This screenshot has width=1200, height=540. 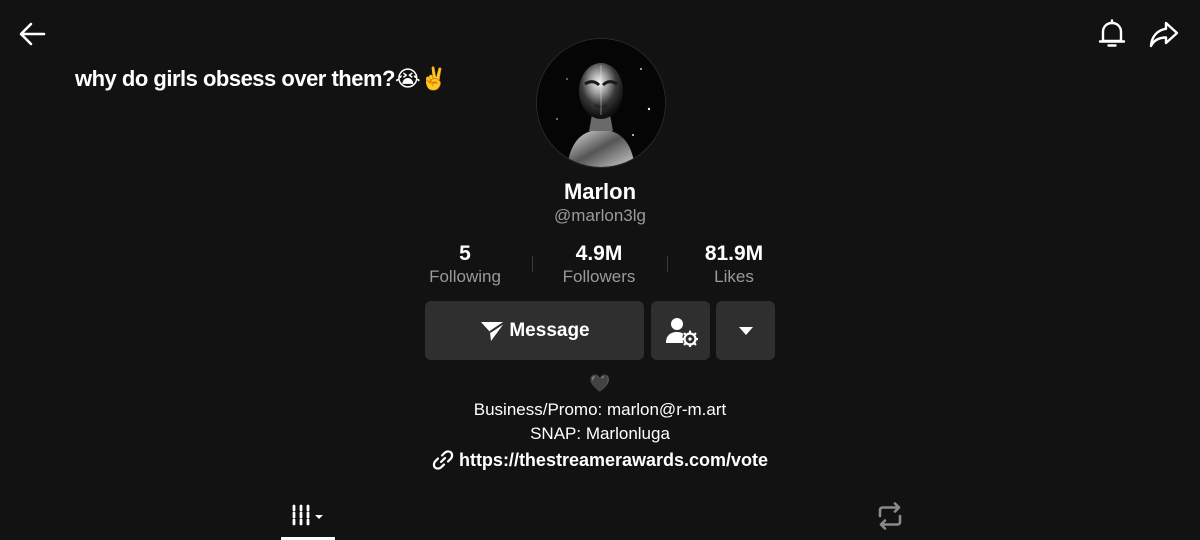 I want to click on bio-heart: 🖤, so click(x=600, y=383).